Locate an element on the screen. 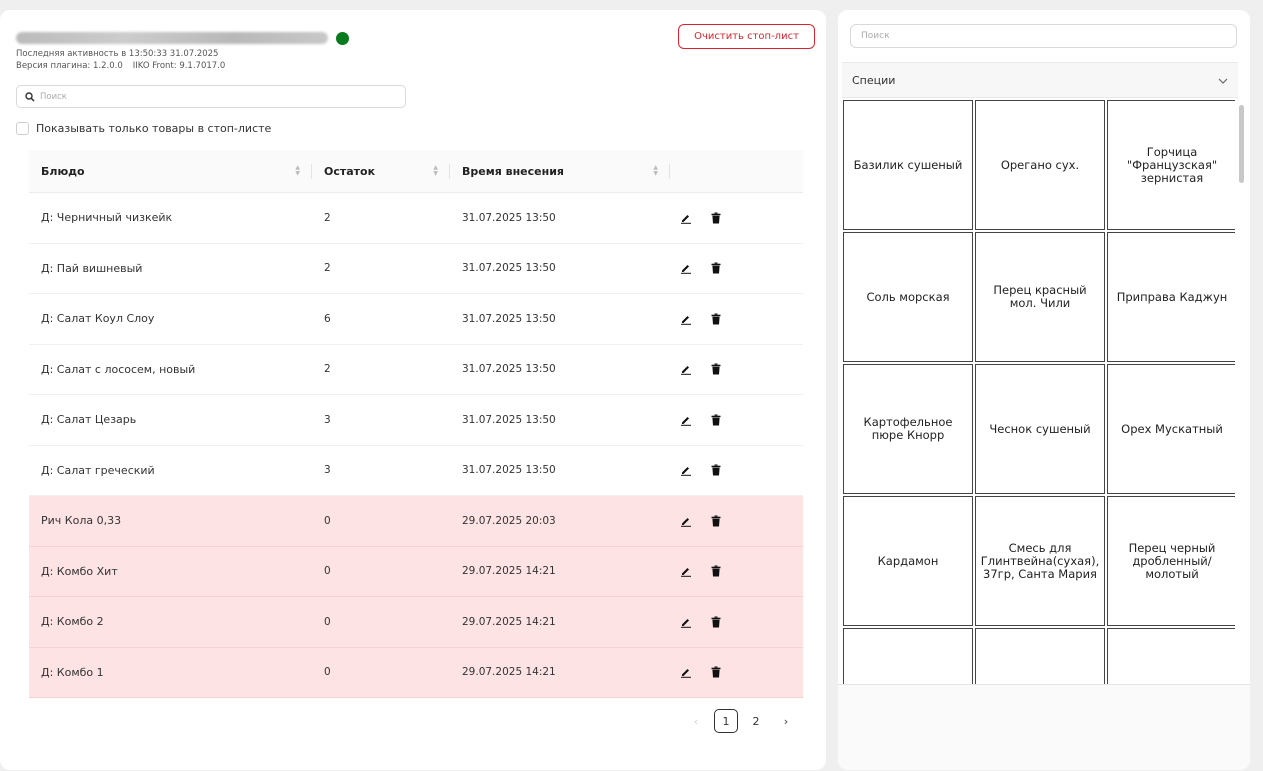 Image resolution: width=1263 pixels, height=771 pixels. dish-search-box is located at coordinates (211, 96).